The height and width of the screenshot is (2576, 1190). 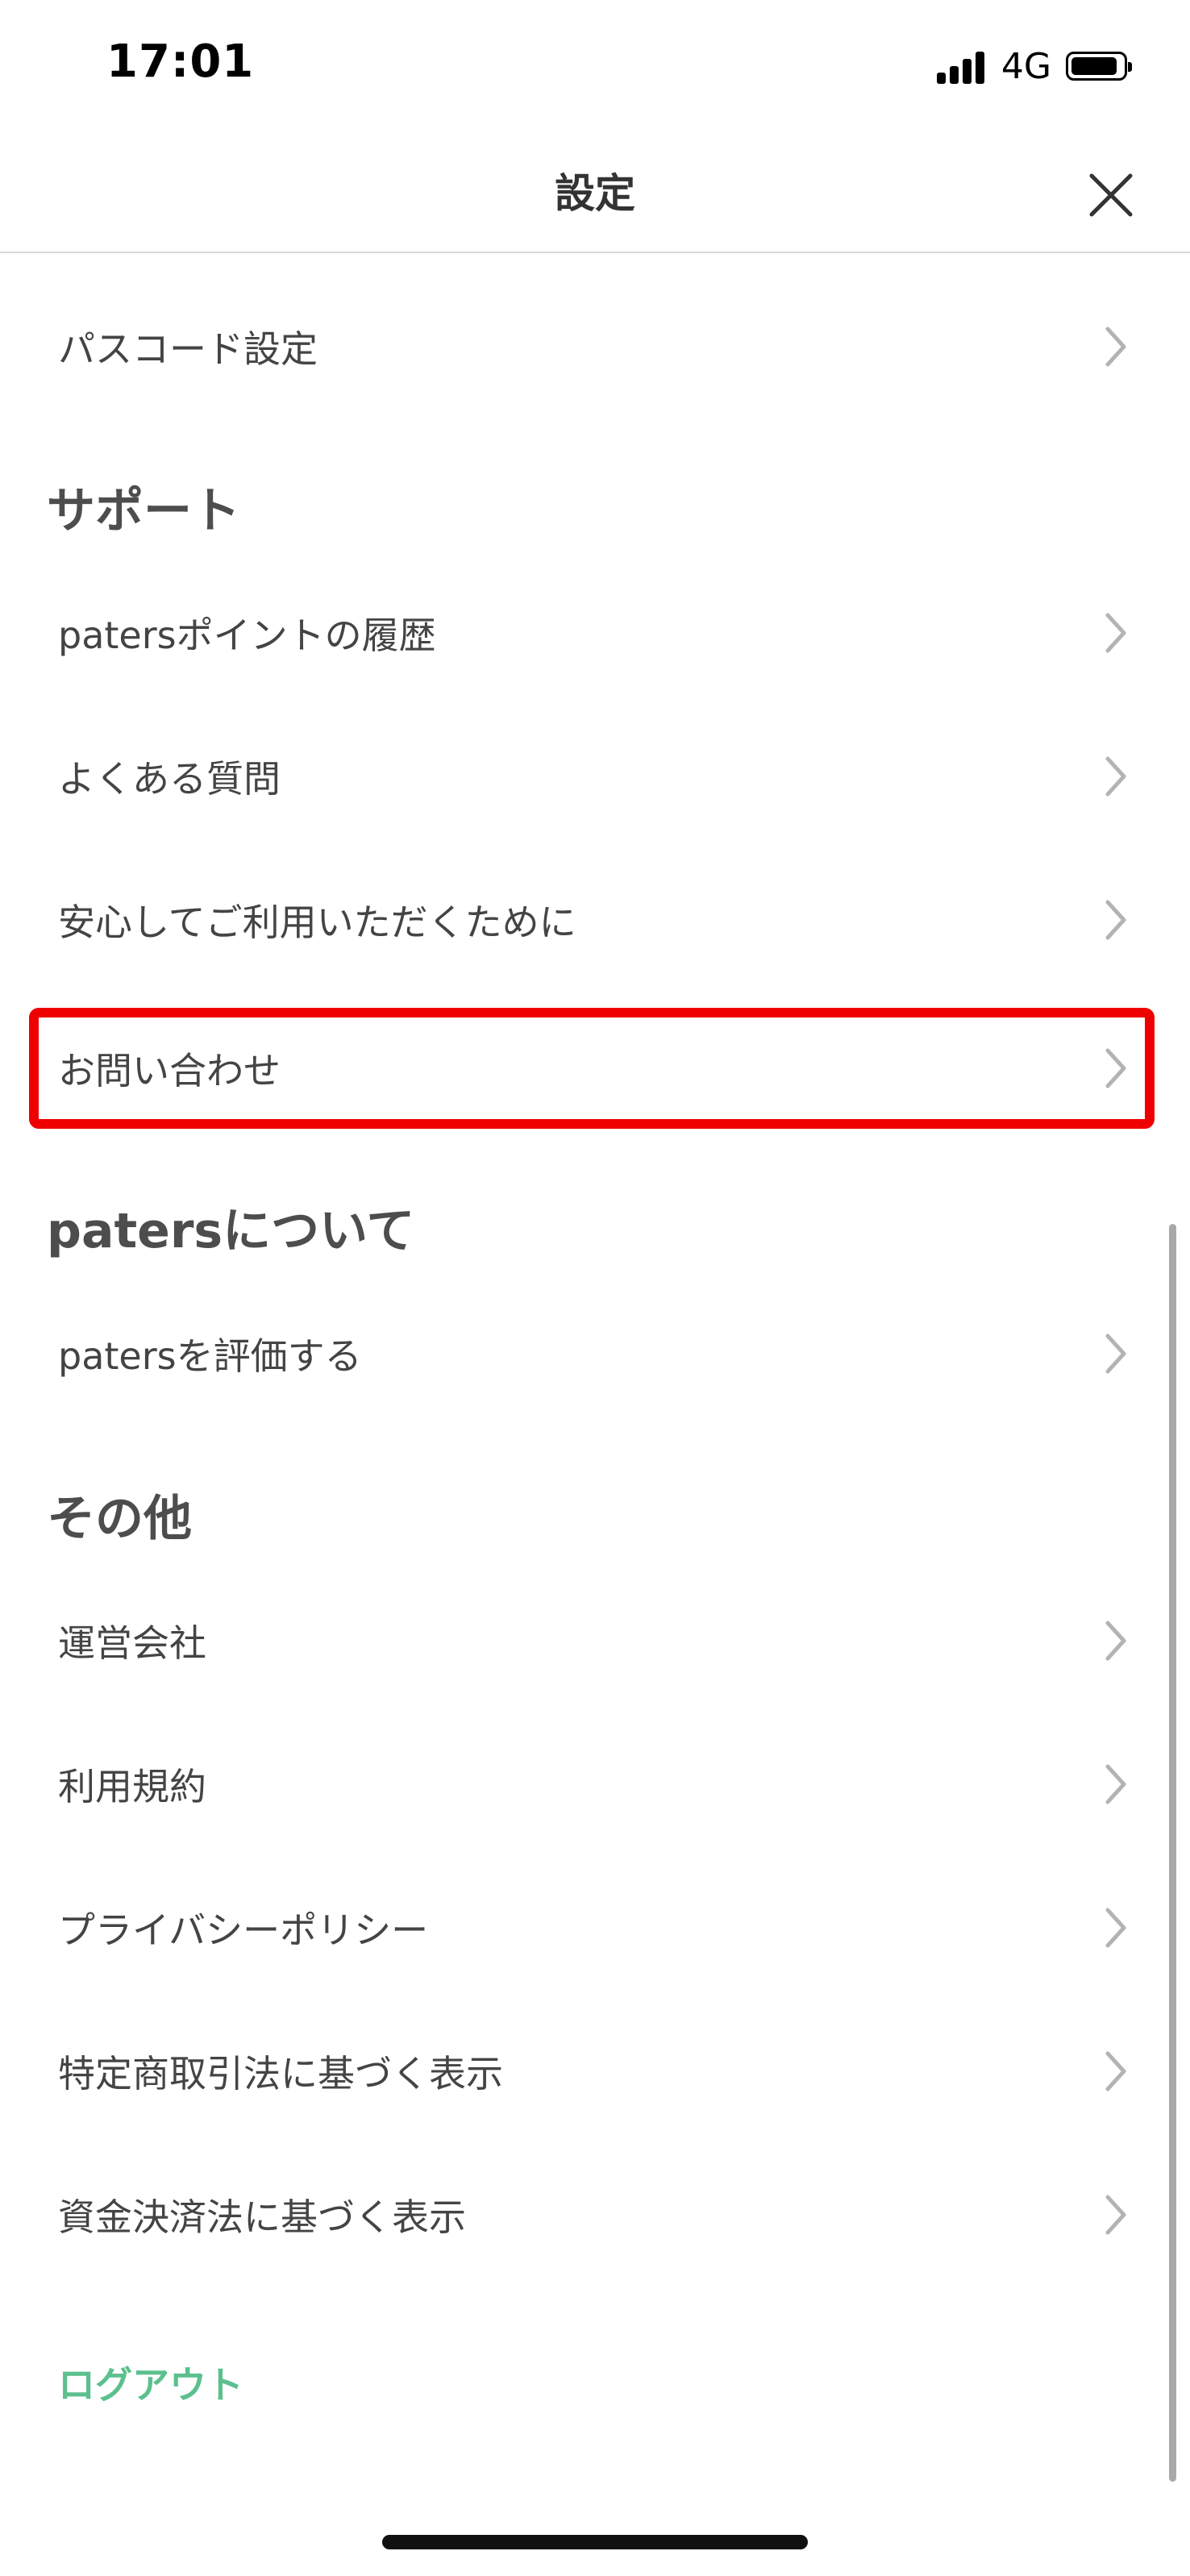 What do you see at coordinates (595, 1354) in the screenshot?
I see `row-rate-app: patersを評価する` at bounding box center [595, 1354].